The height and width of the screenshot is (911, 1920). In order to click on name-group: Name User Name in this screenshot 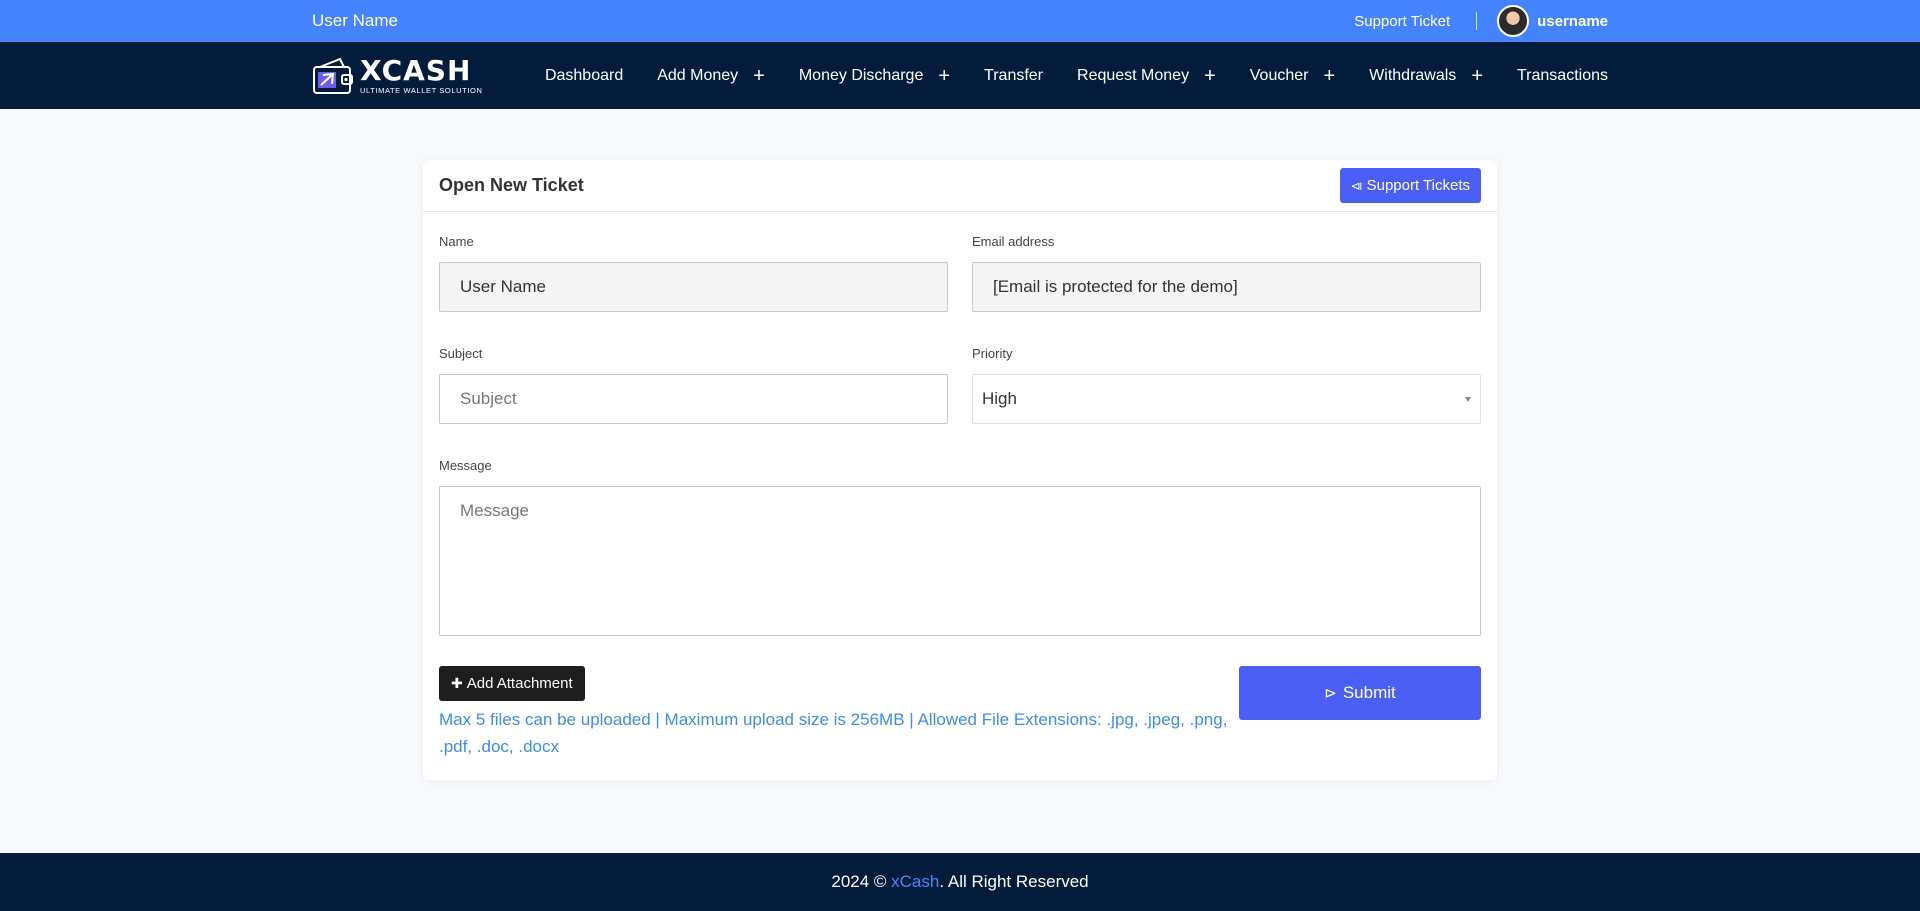, I will do `click(693, 273)`.